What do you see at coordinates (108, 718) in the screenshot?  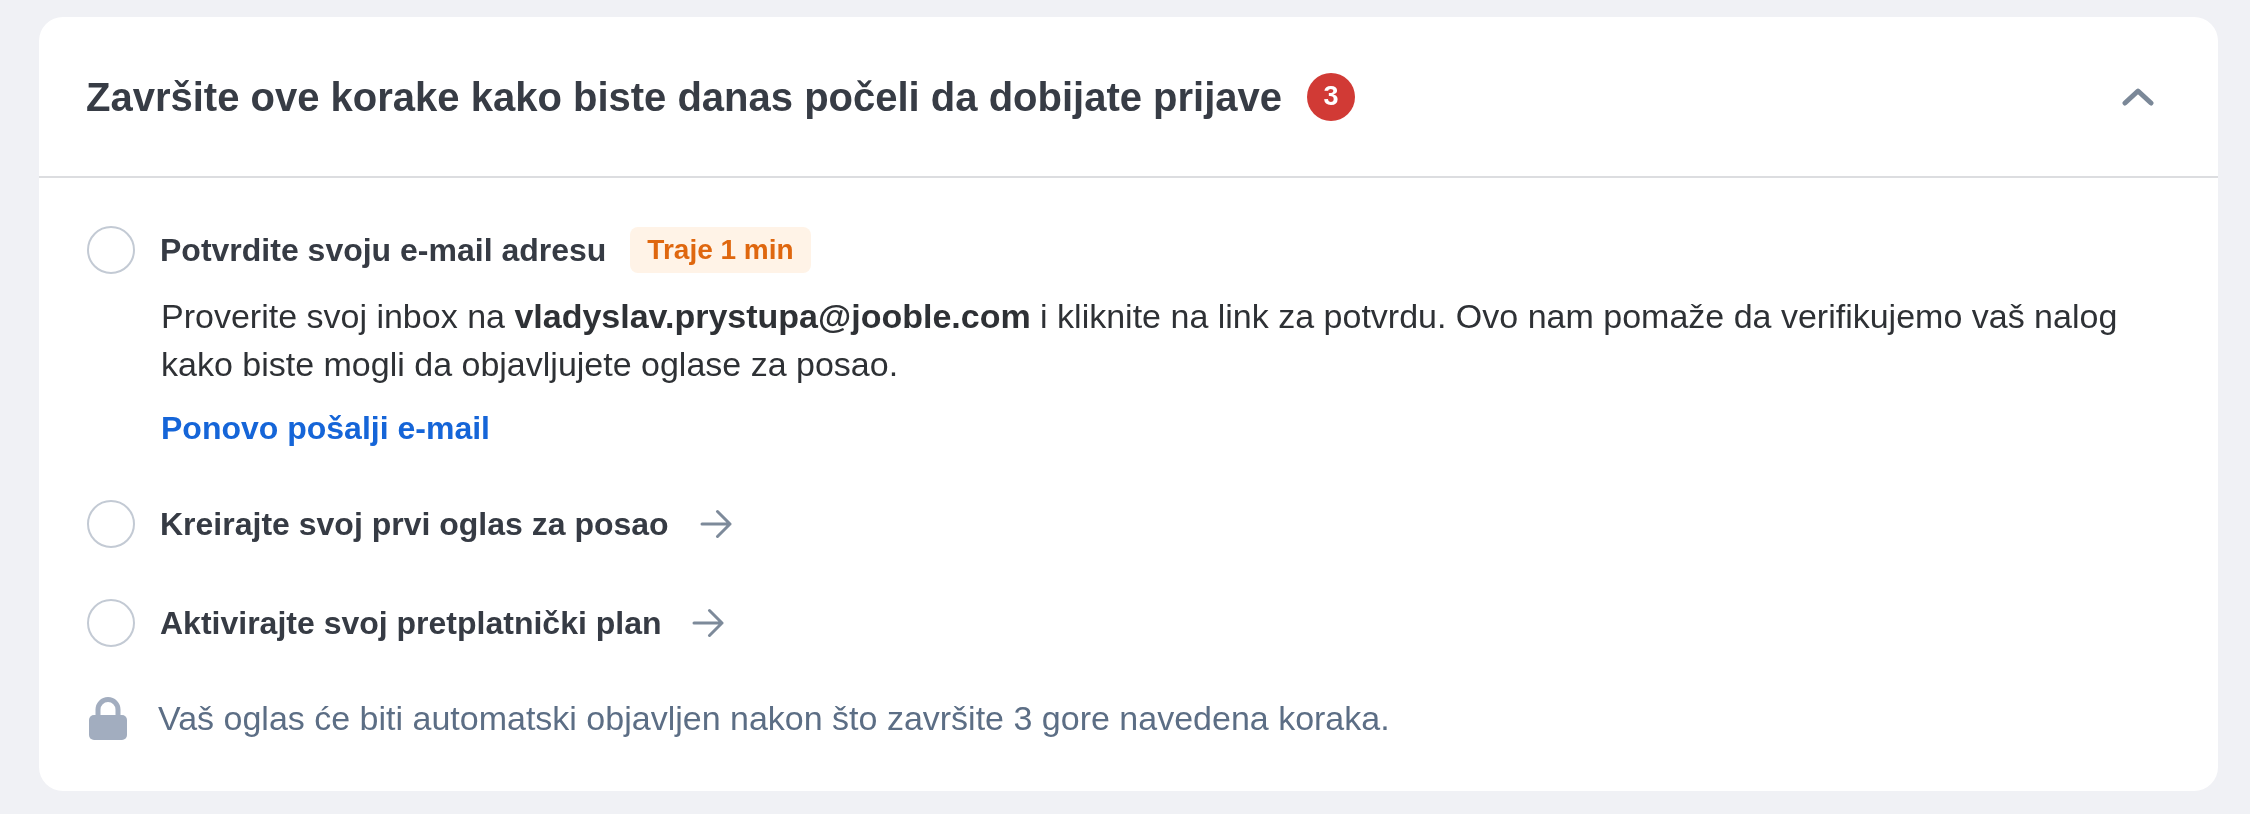 I see `lock-icon` at bounding box center [108, 718].